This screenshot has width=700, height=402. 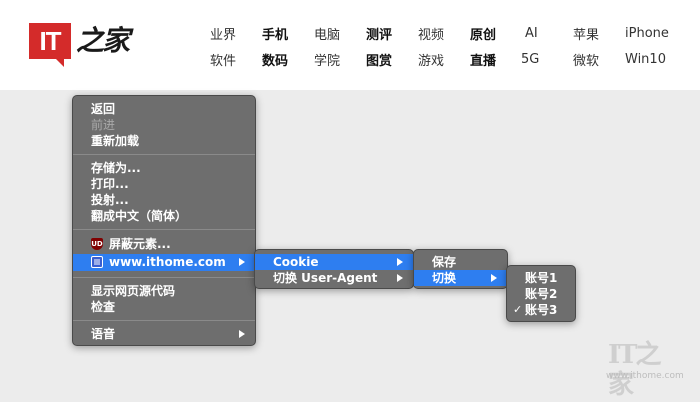 What do you see at coordinates (296, 262) in the screenshot?
I see `menu-item-label: Cookie` at bounding box center [296, 262].